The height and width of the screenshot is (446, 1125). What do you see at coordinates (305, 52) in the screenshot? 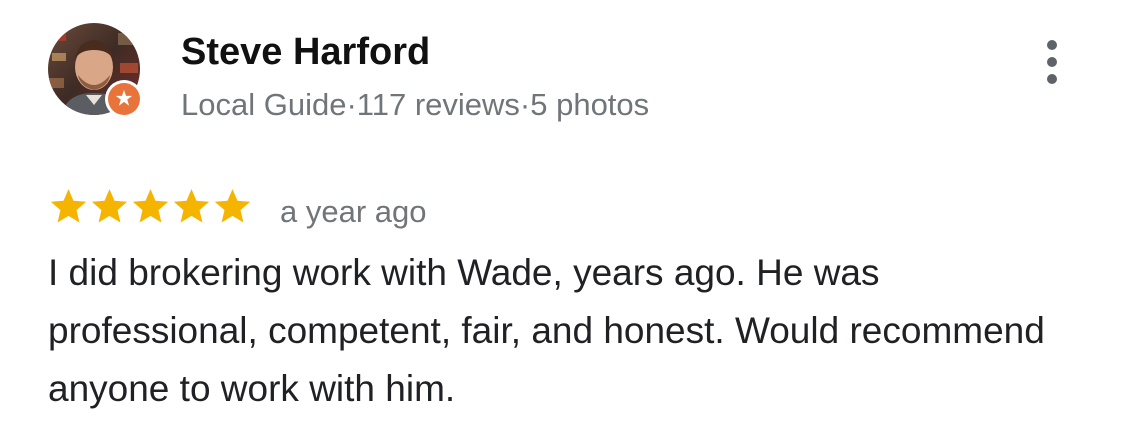
I see `reviewer-name: Steve Harford` at bounding box center [305, 52].